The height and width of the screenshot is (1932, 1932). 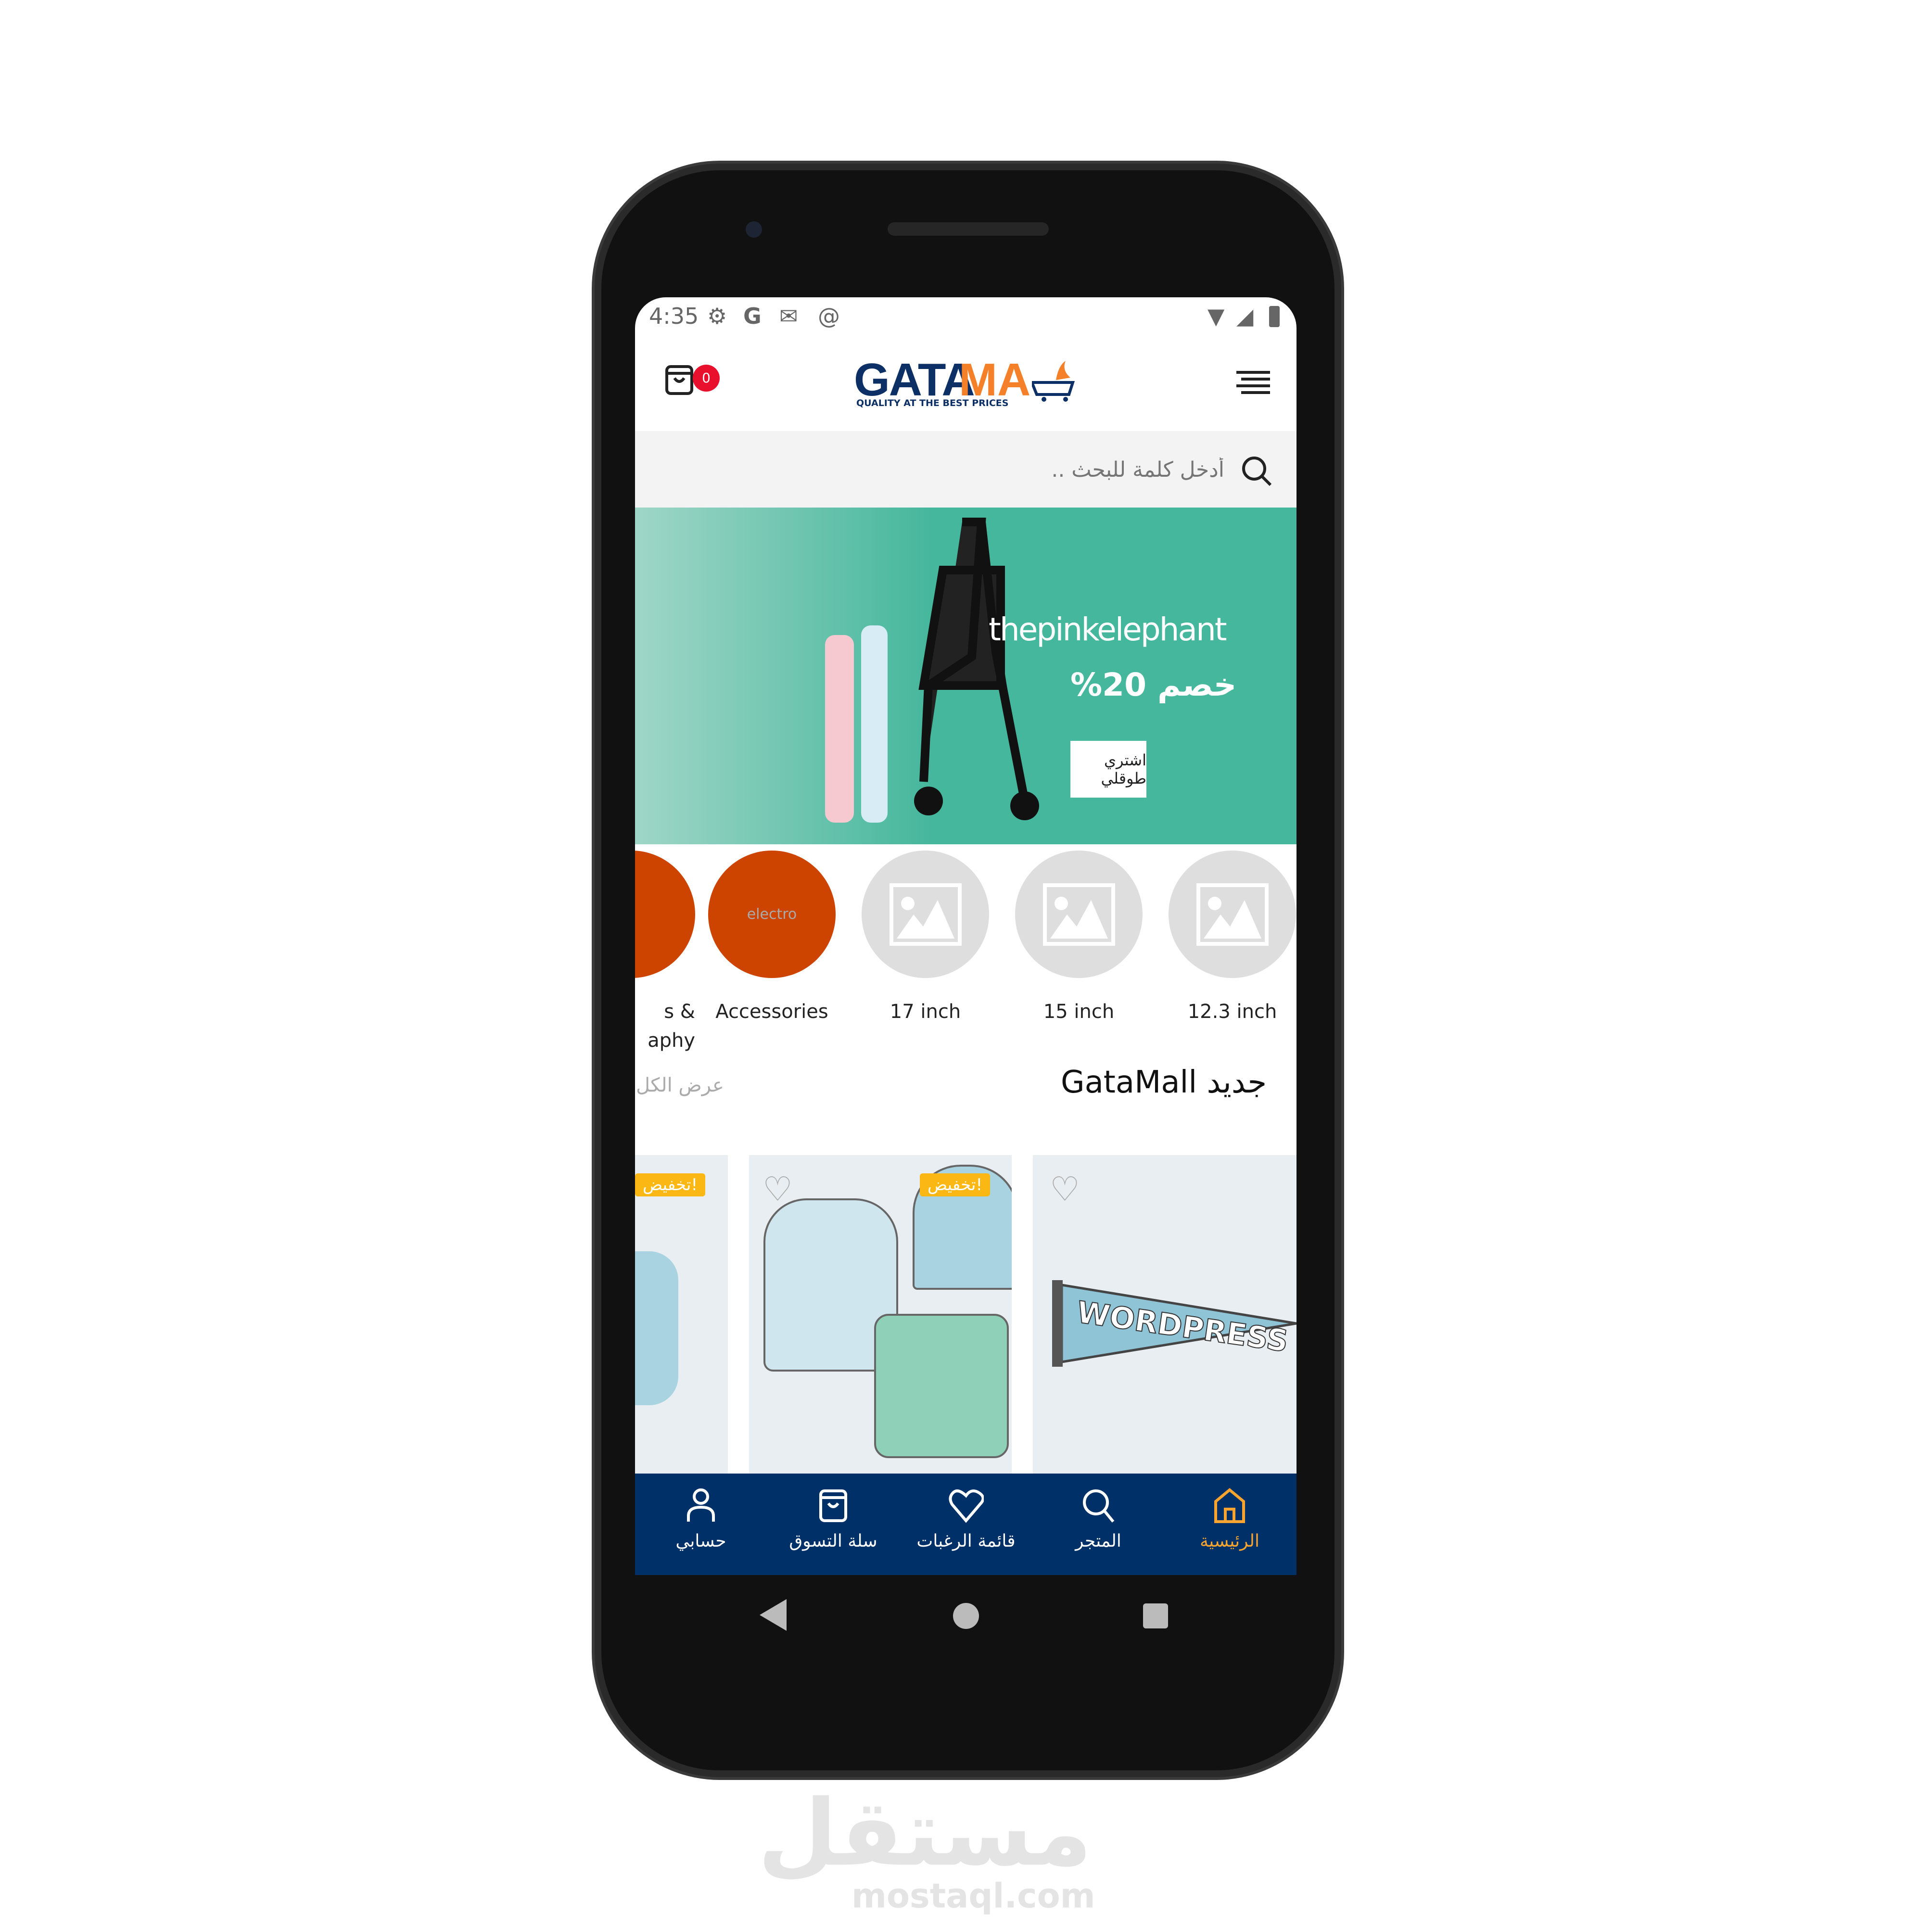 What do you see at coordinates (1232, 1012) in the screenshot?
I see `category-label: 12.3 inch` at bounding box center [1232, 1012].